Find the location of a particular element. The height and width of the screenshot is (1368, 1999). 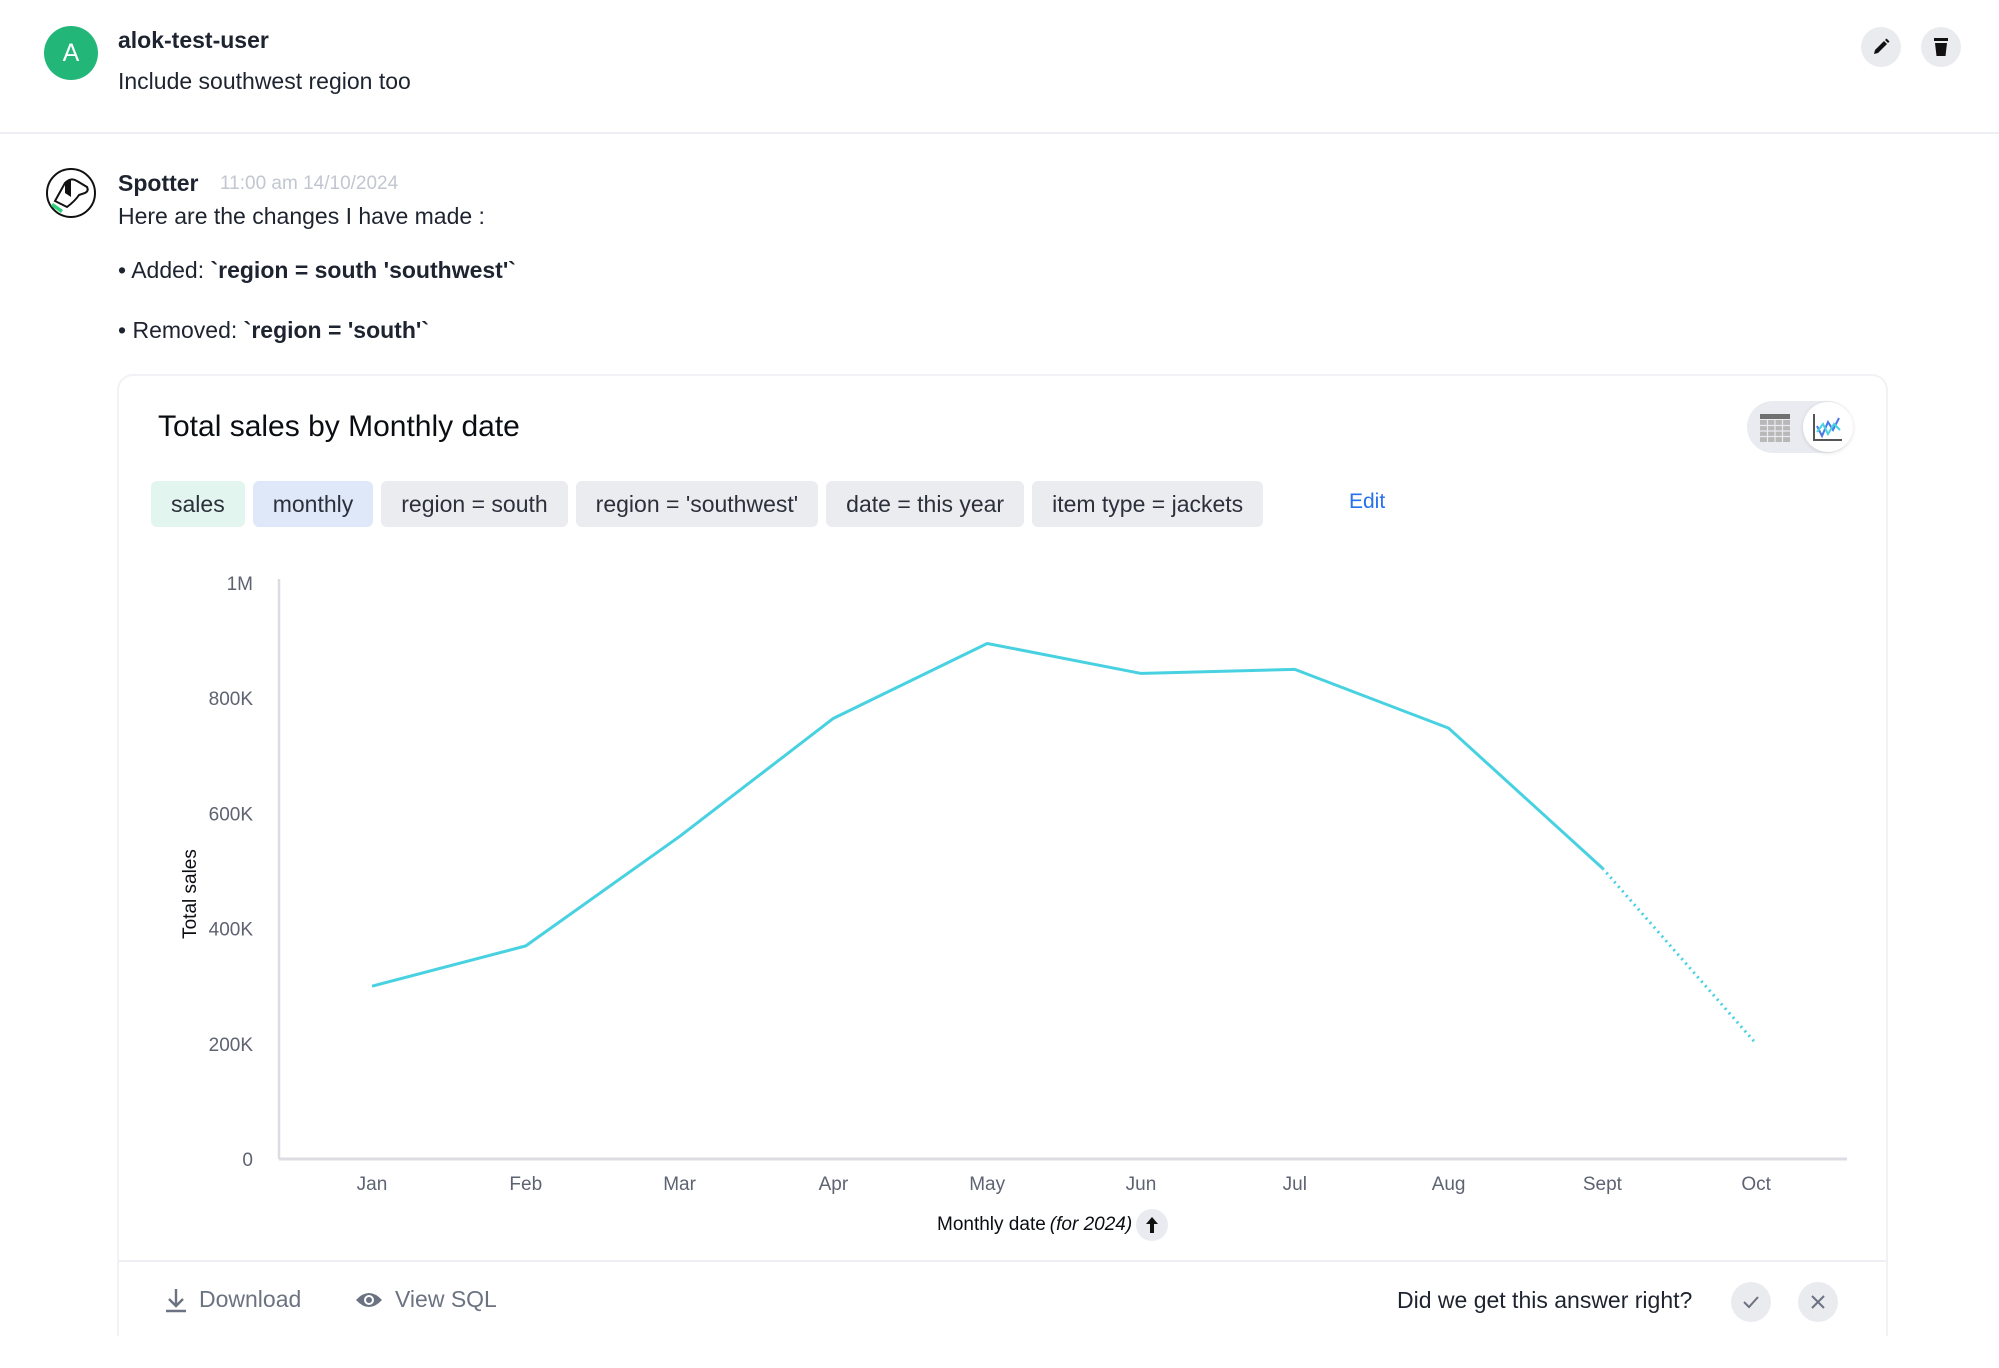

x-tick-label: Aug is located at coordinates (1449, 1184).